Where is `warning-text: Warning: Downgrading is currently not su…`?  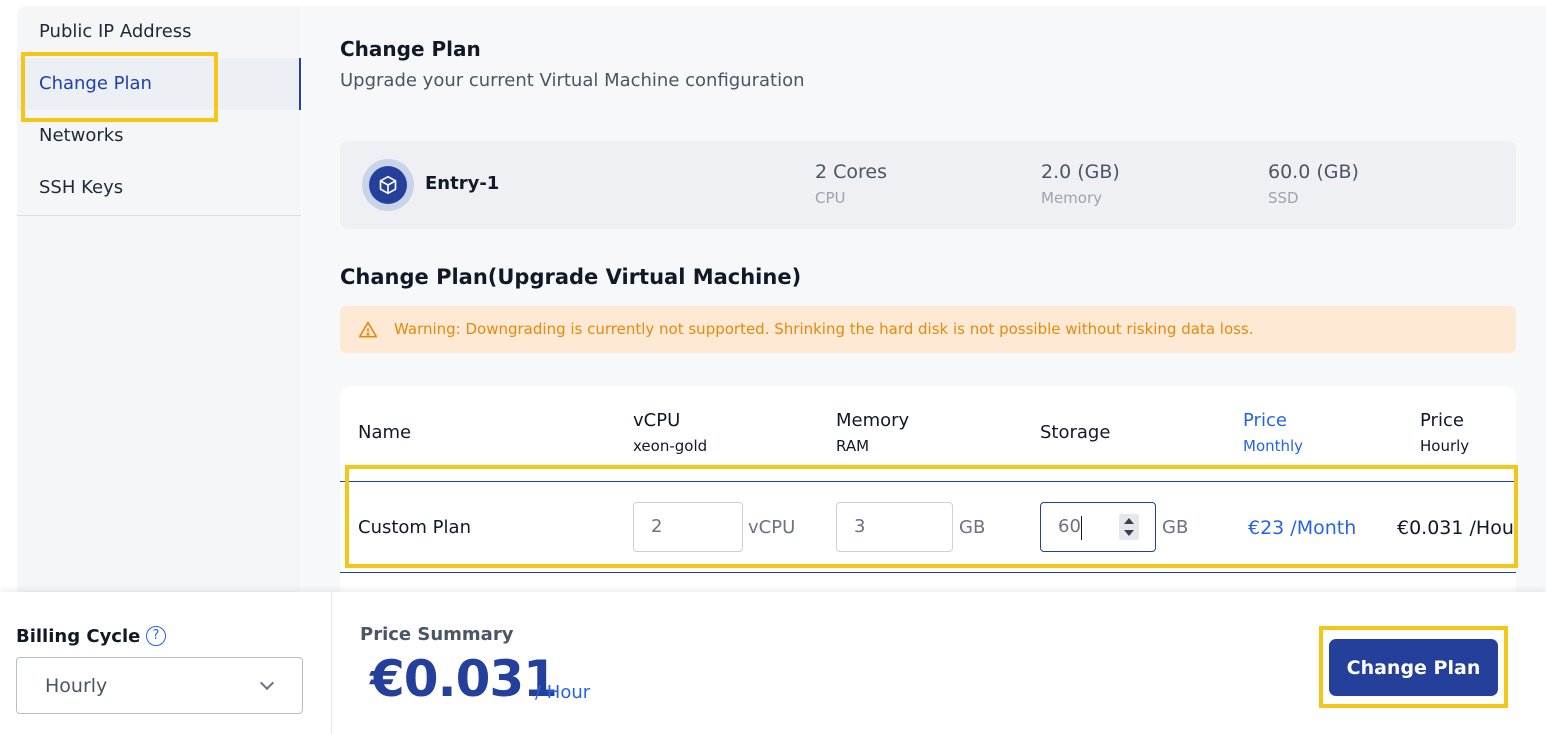
warning-text: Warning: Downgrading is currently not su… is located at coordinates (824, 329).